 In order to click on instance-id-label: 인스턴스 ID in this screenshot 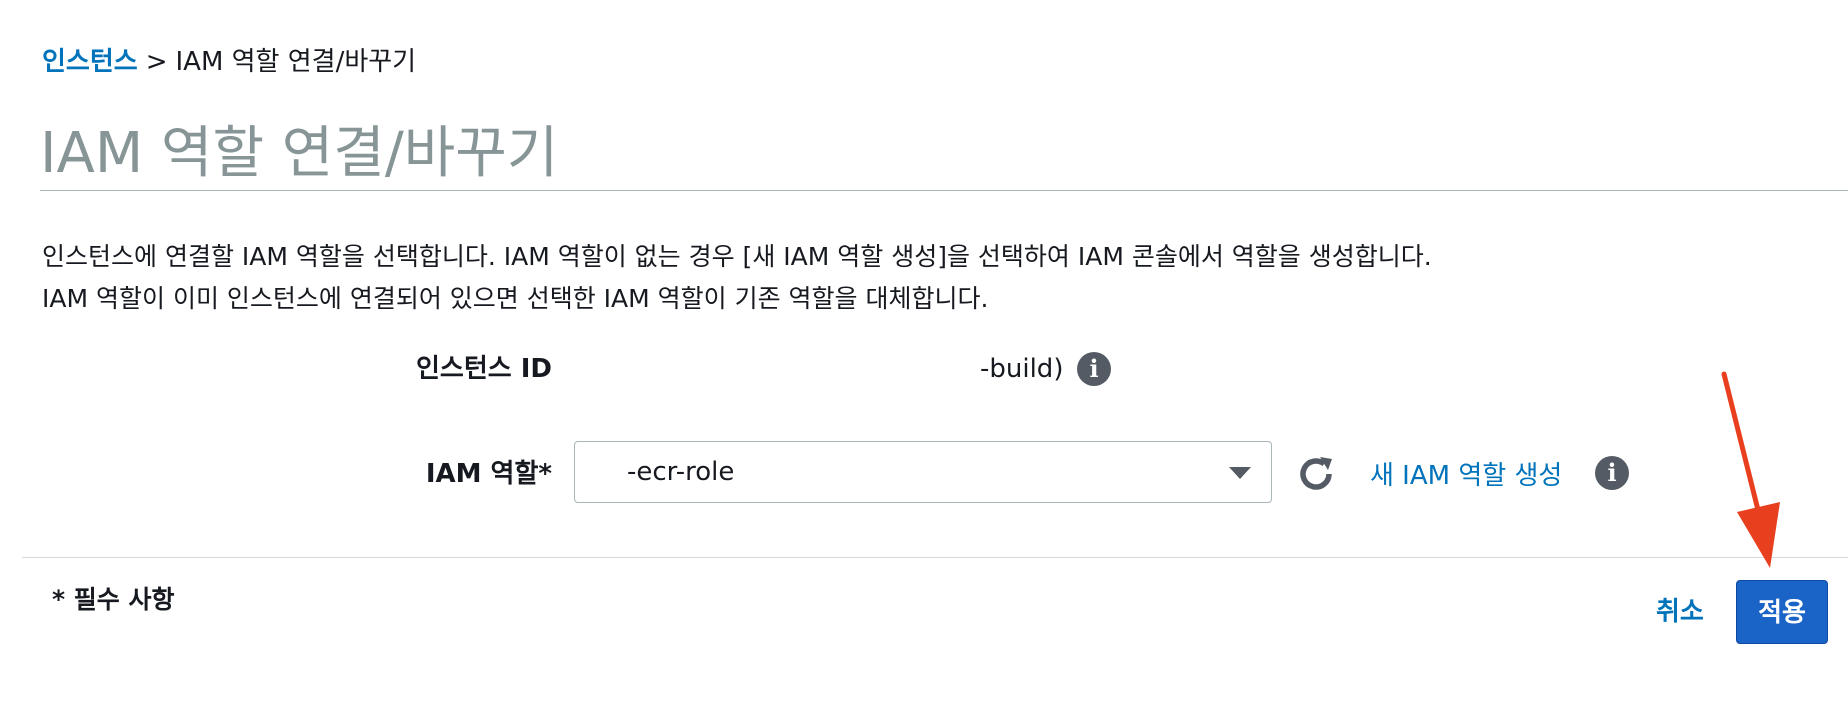, I will do `click(484, 369)`.